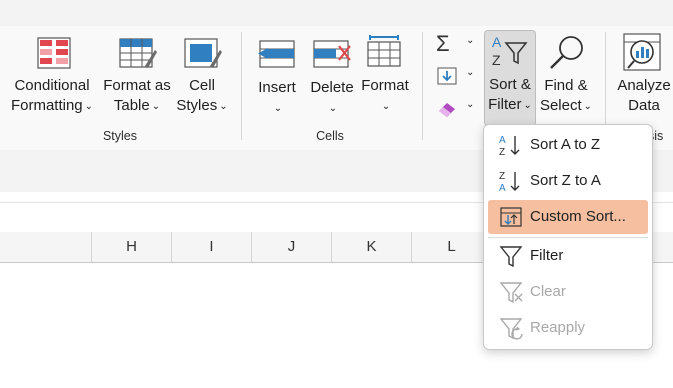  Describe the element at coordinates (46, 105) in the screenshot. I see `conditional-formatting-label-2: Formatting` at that location.